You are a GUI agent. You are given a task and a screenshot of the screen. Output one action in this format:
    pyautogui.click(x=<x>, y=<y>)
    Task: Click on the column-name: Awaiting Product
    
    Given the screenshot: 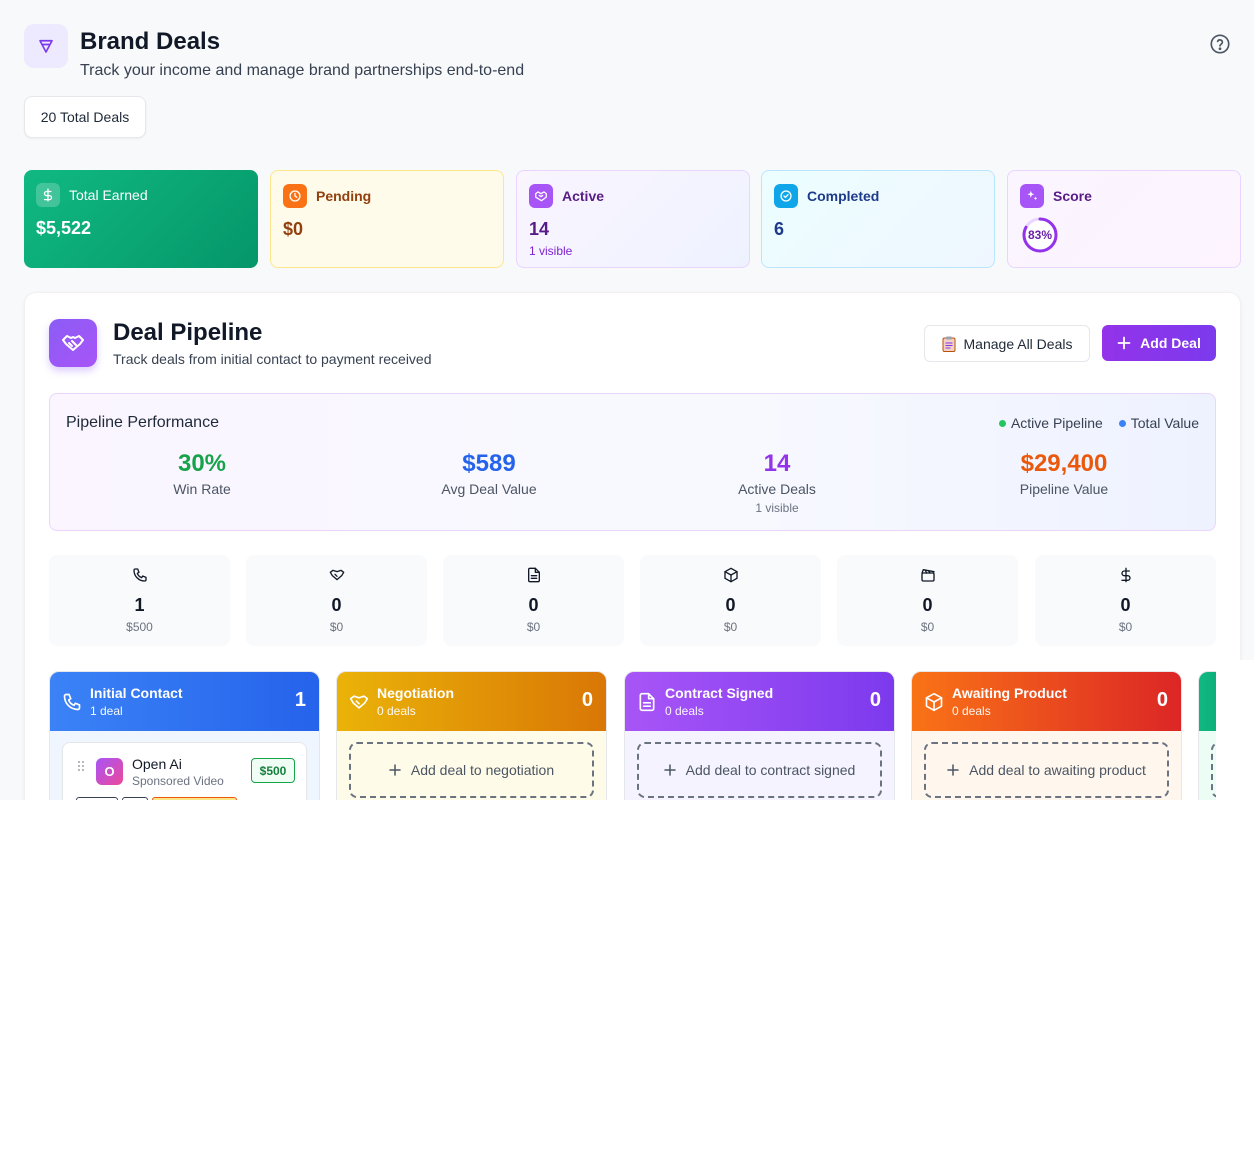 What is the action you would take?
    pyautogui.click(x=1009, y=693)
    